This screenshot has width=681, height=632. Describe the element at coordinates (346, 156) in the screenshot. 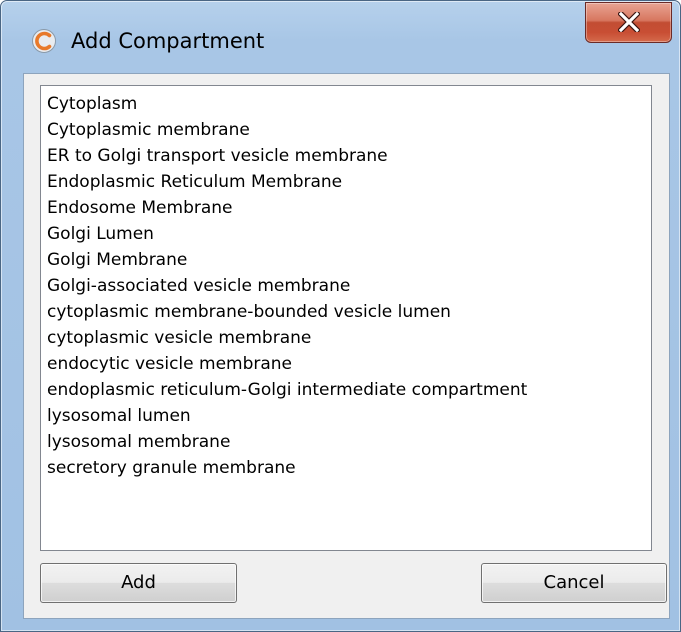

I see `list-item: ER to Golgi transport vesicle membrane` at that location.